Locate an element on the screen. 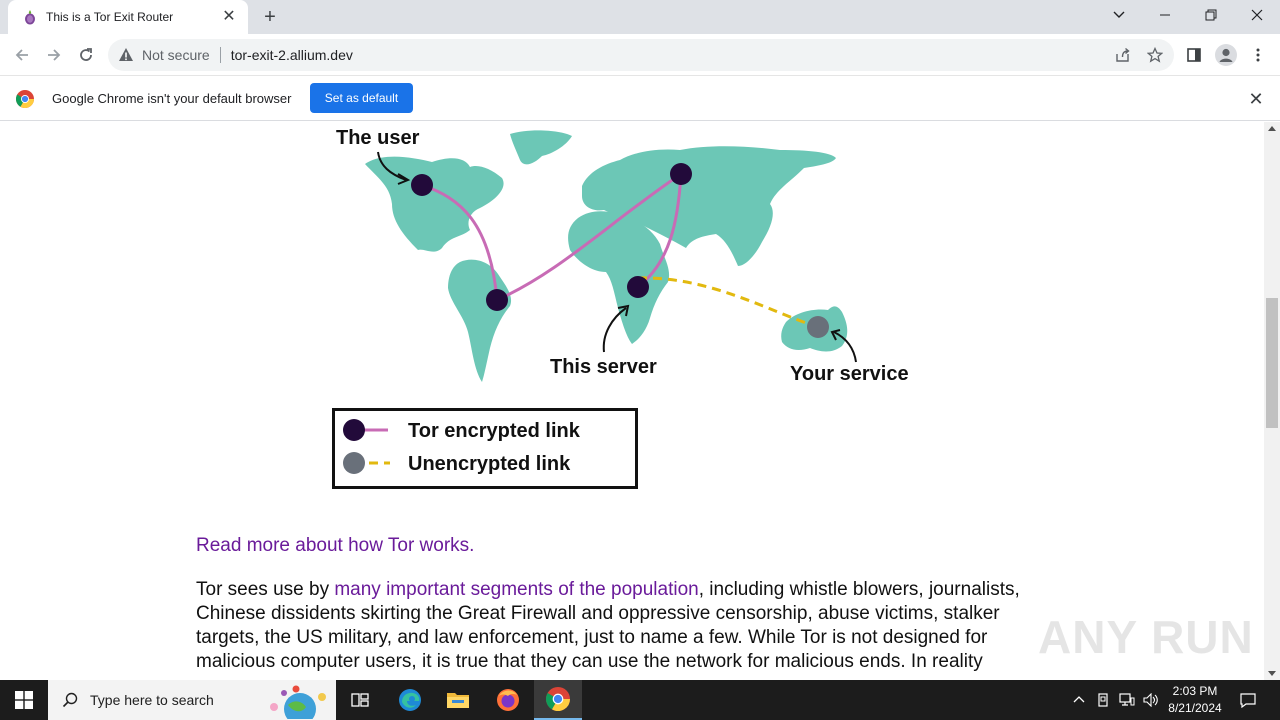 This screenshot has width=1280, height=720. show-hidden-icons-button is located at coordinates (1079, 700).